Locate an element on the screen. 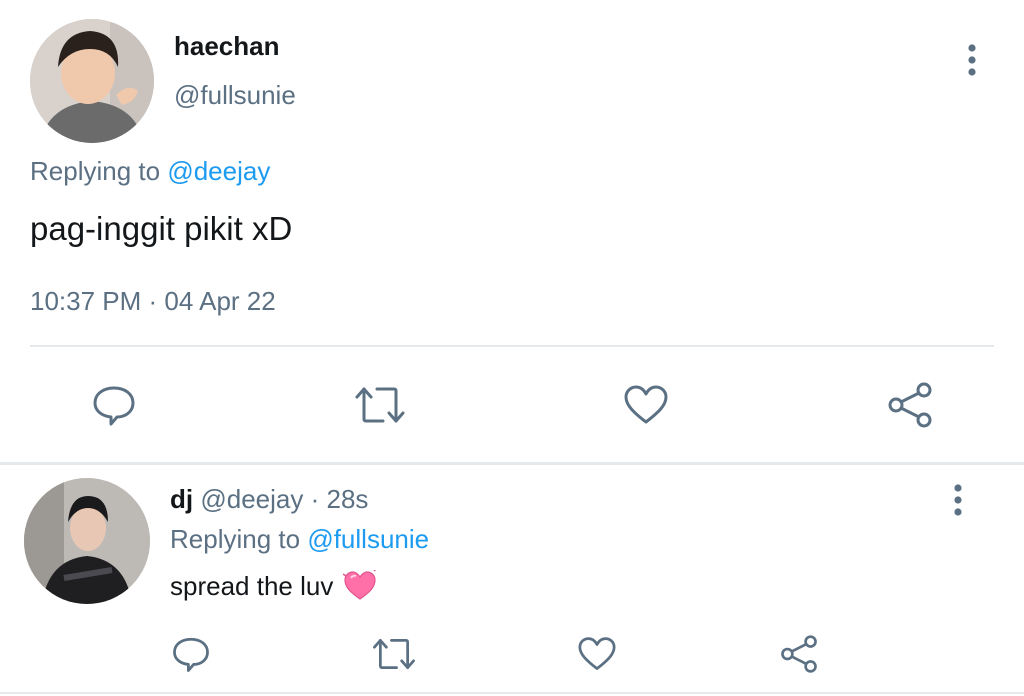 This screenshot has height=696, width=1024. replying-to-handle: @fullsunie is located at coordinates (368, 539).